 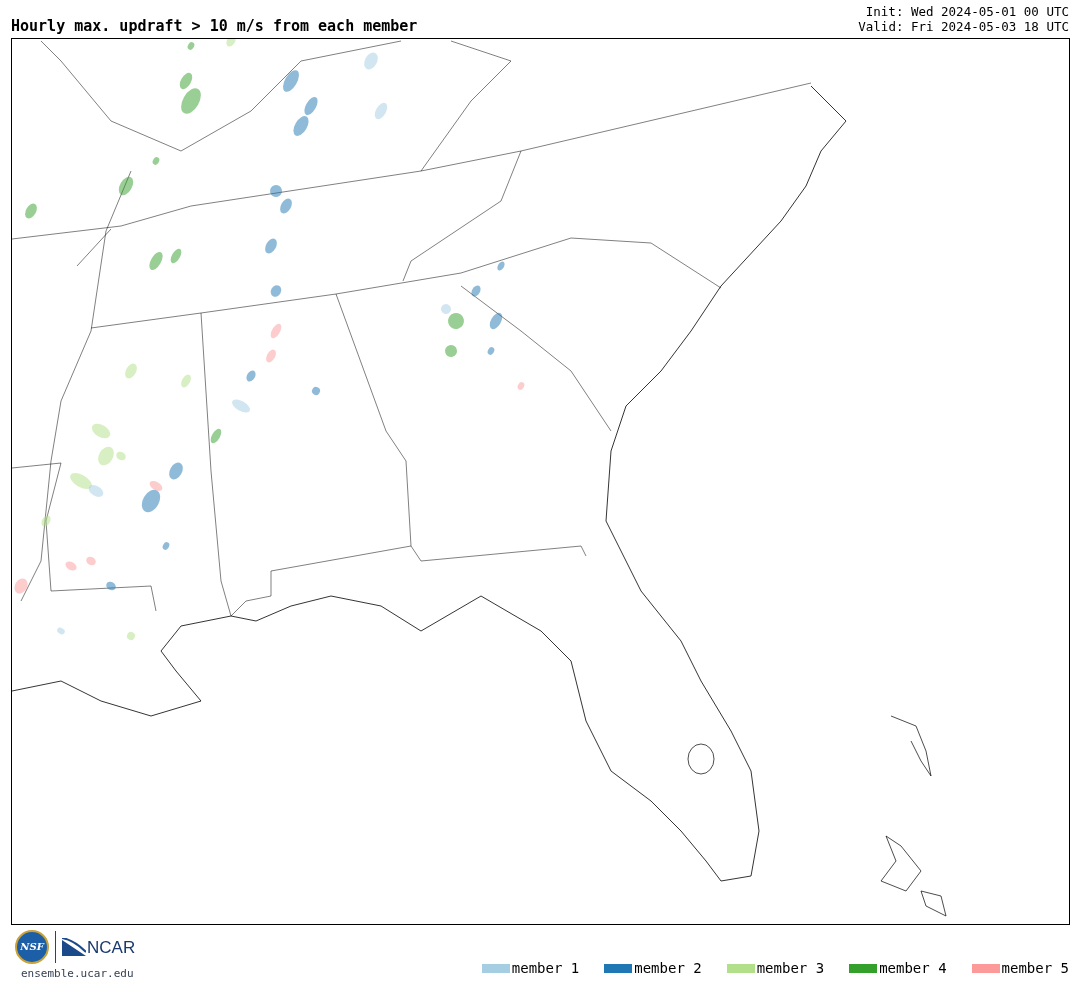 I want to click on legend-label: member 4, so click(x=913, y=968).